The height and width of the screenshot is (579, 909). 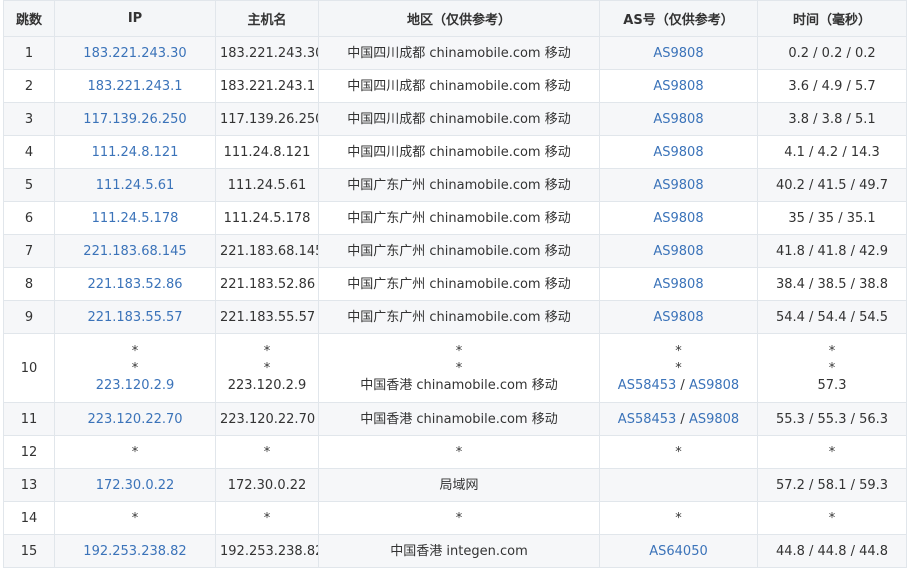 I want to click on ip-link: 221.183.52.86, so click(x=134, y=284).